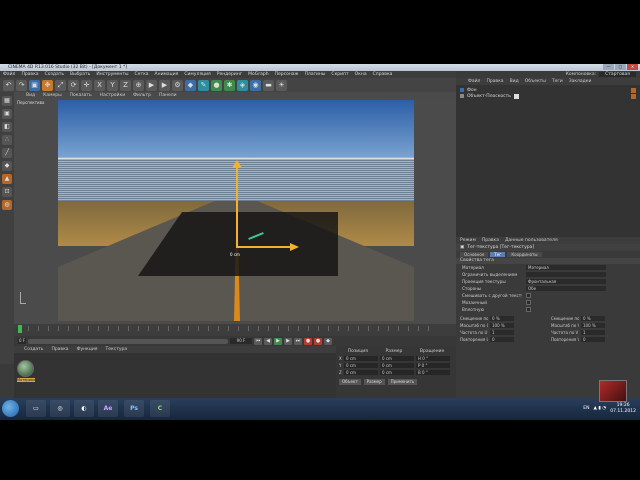 This screenshot has height=480, width=640. What do you see at coordinates (8, 85) in the screenshot?
I see `undo-icon: ↶` at bounding box center [8, 85].